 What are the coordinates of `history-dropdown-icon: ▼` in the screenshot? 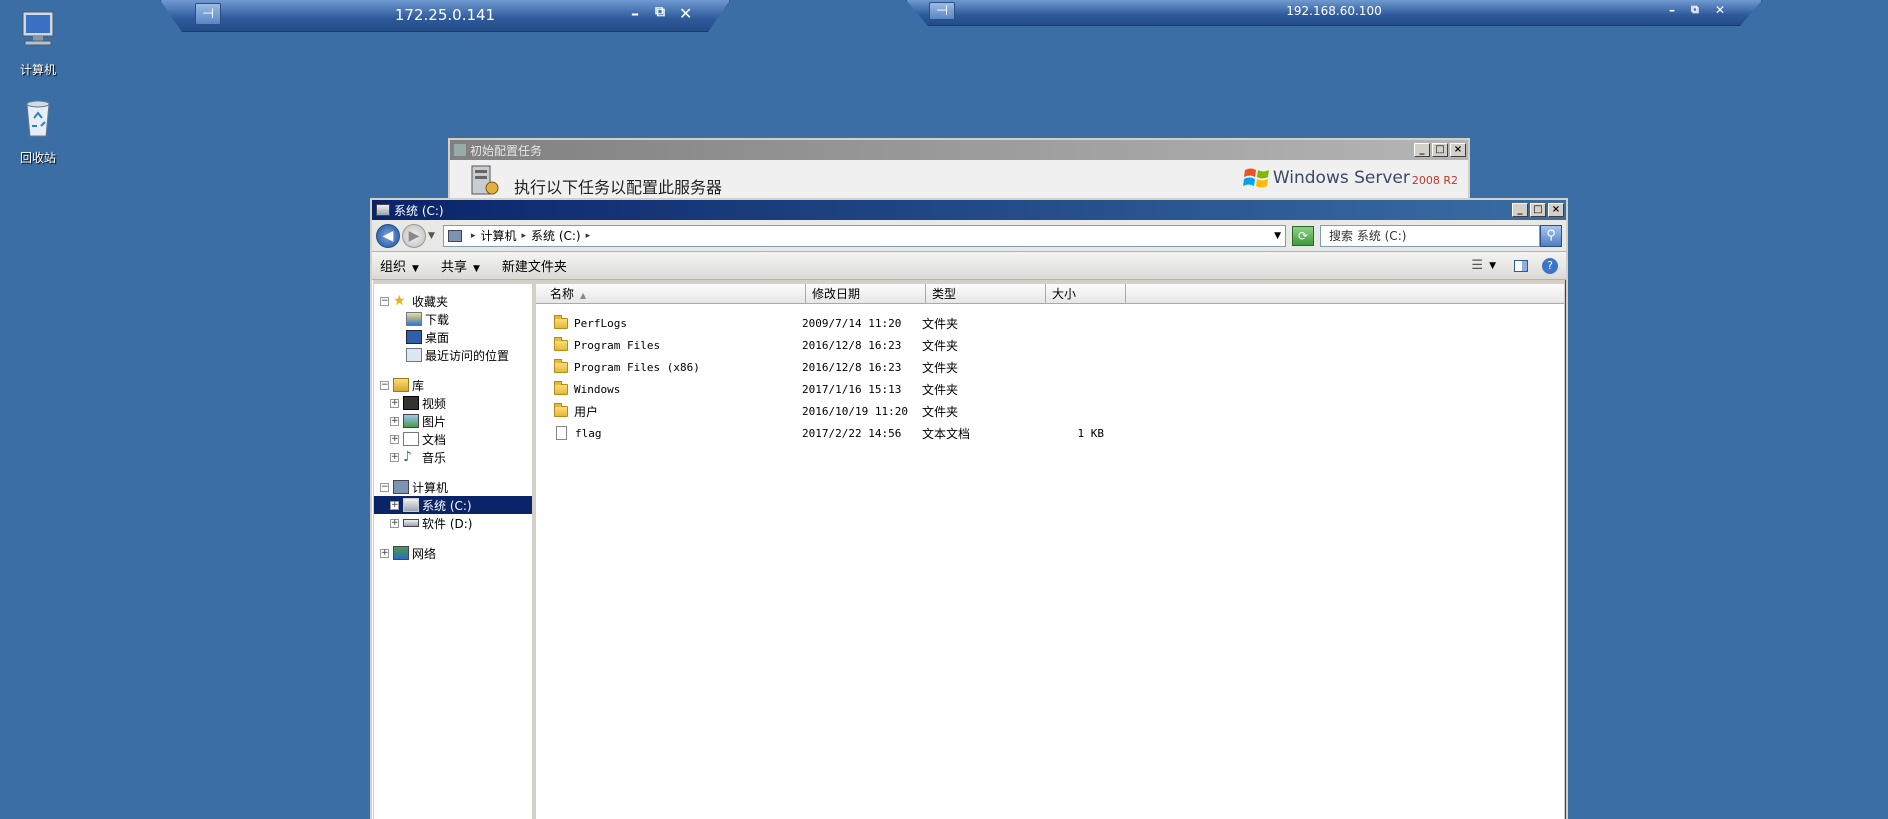 It's located at (431, 236).